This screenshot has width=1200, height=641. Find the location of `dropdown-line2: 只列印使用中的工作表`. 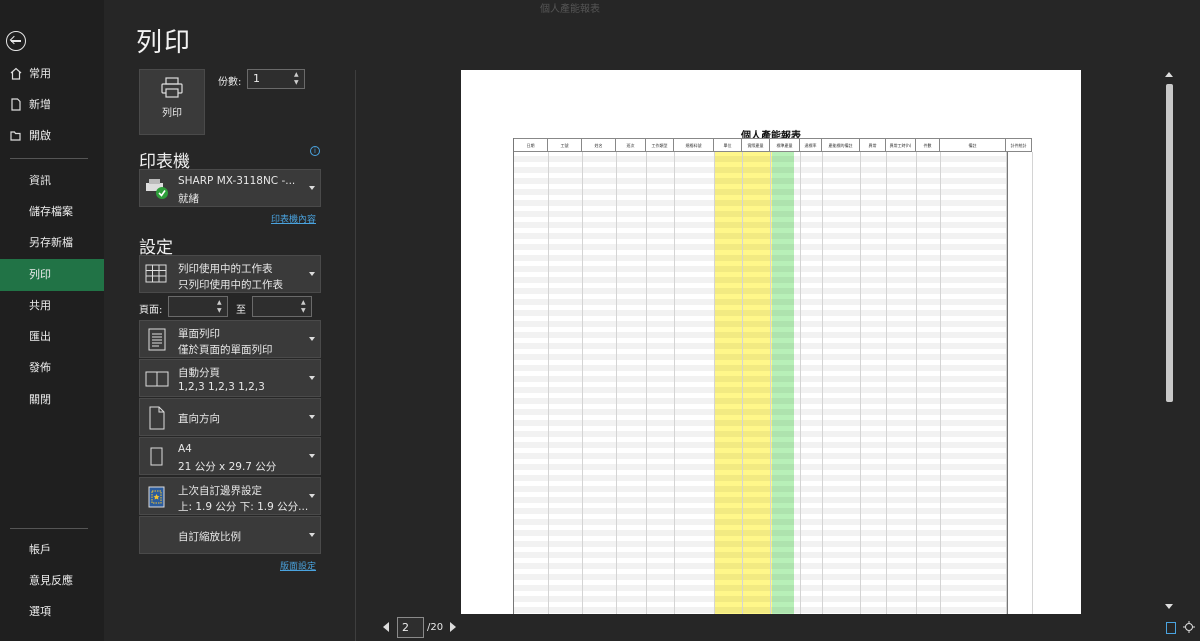

dropdown-line2: 只列印使用中的工作表 is located at coordinates (230, 285).